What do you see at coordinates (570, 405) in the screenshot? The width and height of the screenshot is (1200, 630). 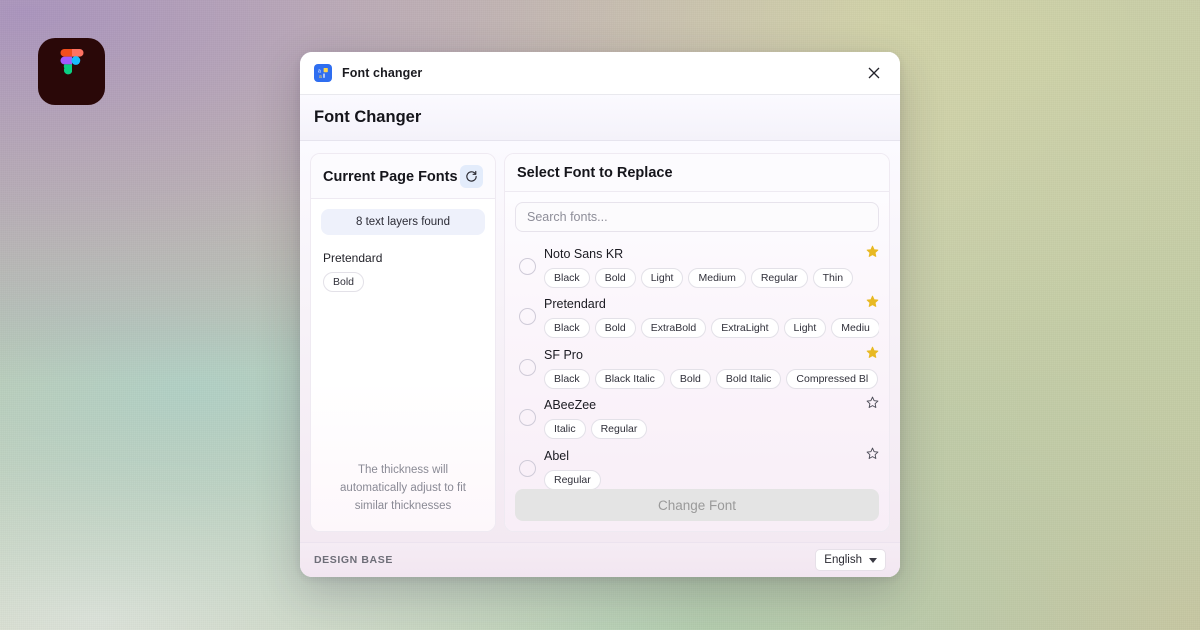 I see `font-name: ABeeZee` at bounding box center [570, 405].